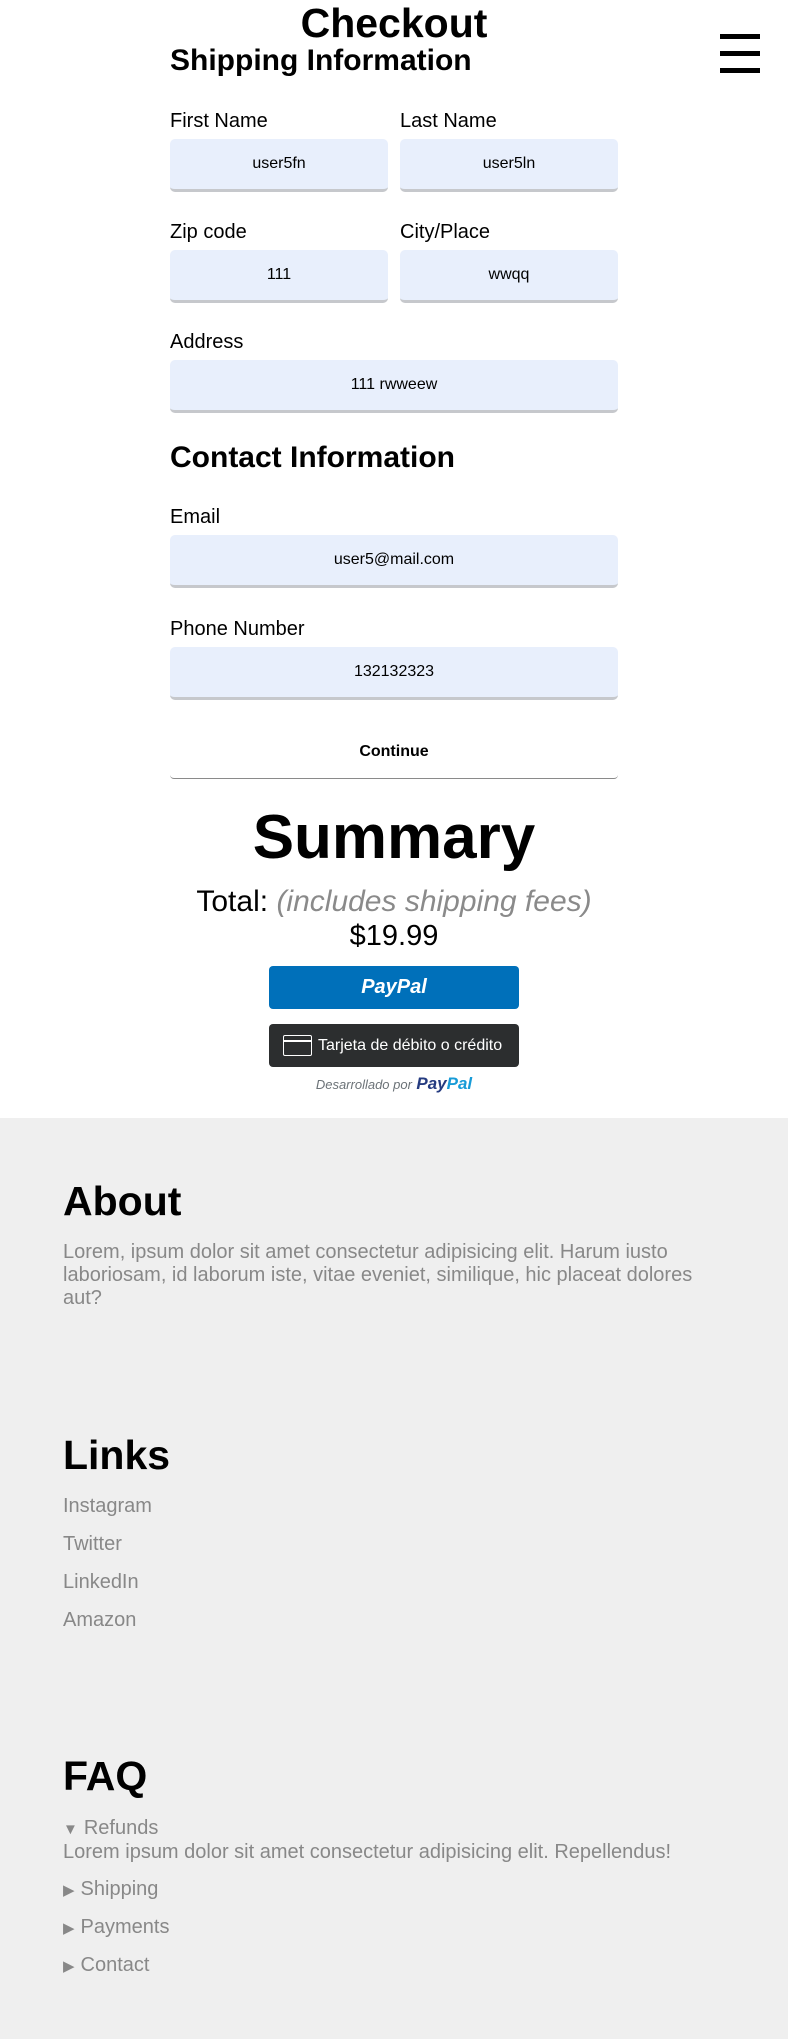 The height and width of the screenshot is (2039, 788). I want to click on total-line: Total: (includes shipping fees), so click(394, 902).